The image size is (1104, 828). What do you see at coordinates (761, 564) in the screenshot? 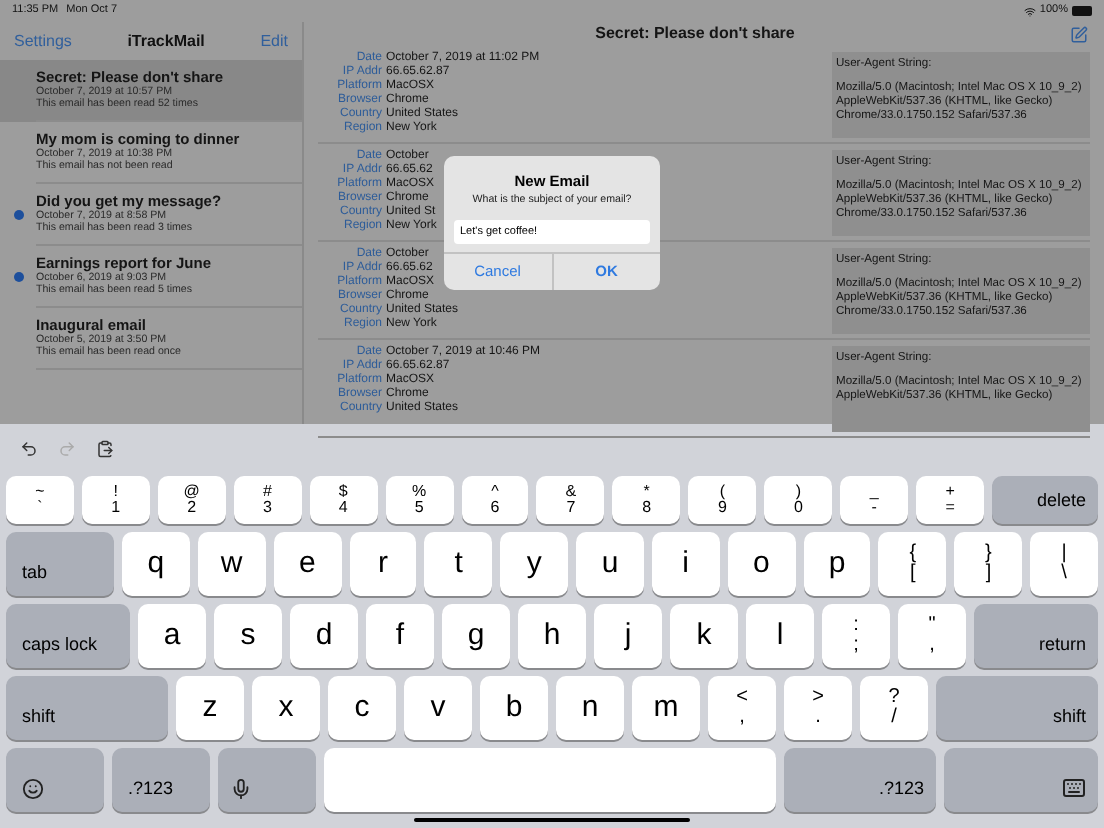
I see `key: o` at bounding box center [761, 564].